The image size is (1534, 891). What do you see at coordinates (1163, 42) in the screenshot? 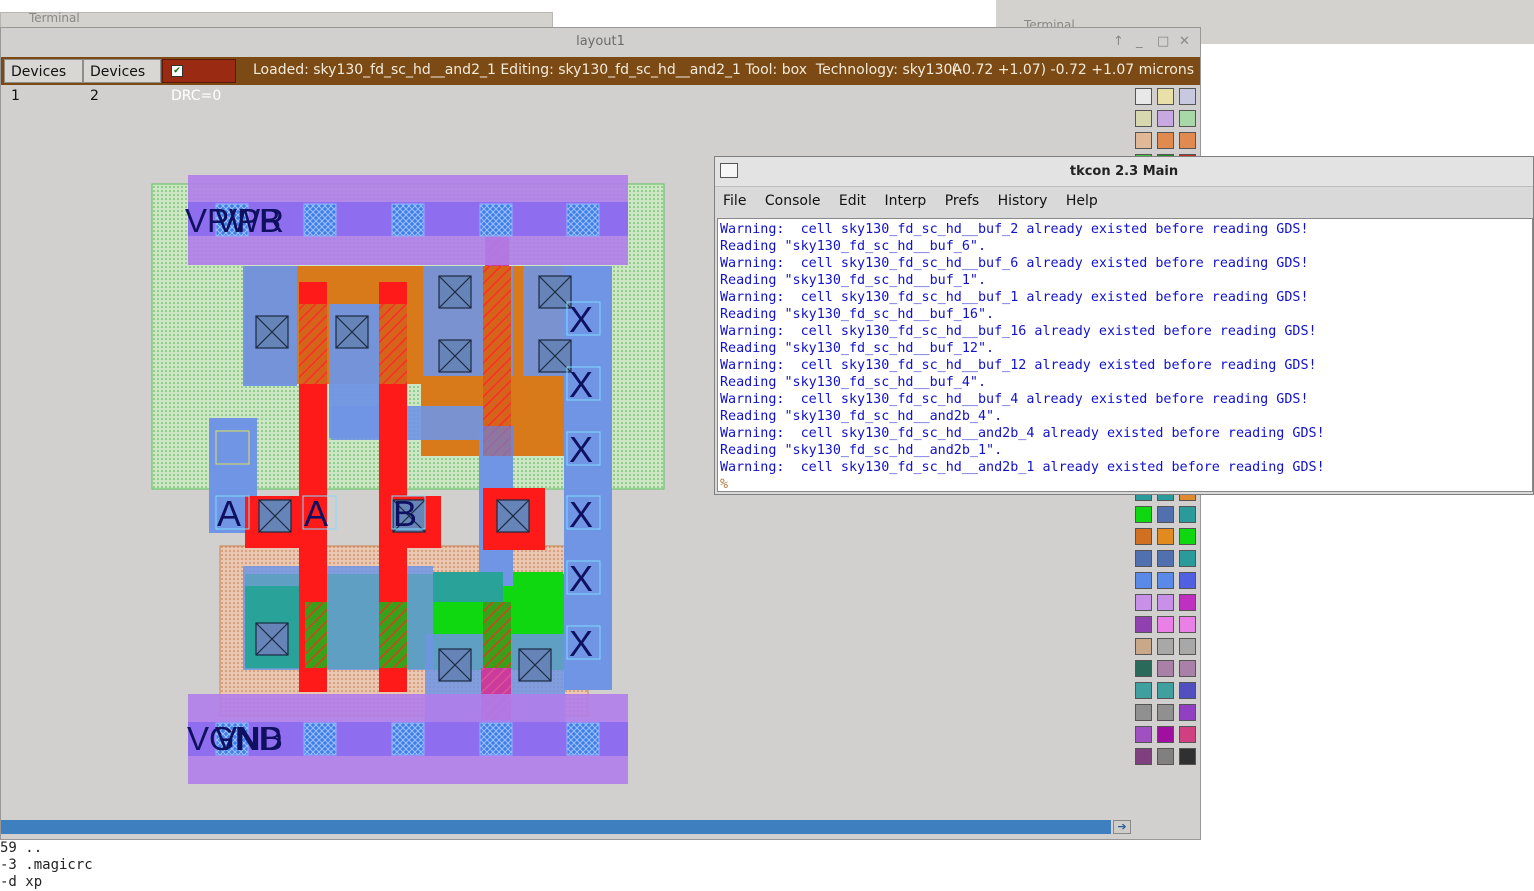
I see `maximize-button: □` at bounding box center [1163, 42].